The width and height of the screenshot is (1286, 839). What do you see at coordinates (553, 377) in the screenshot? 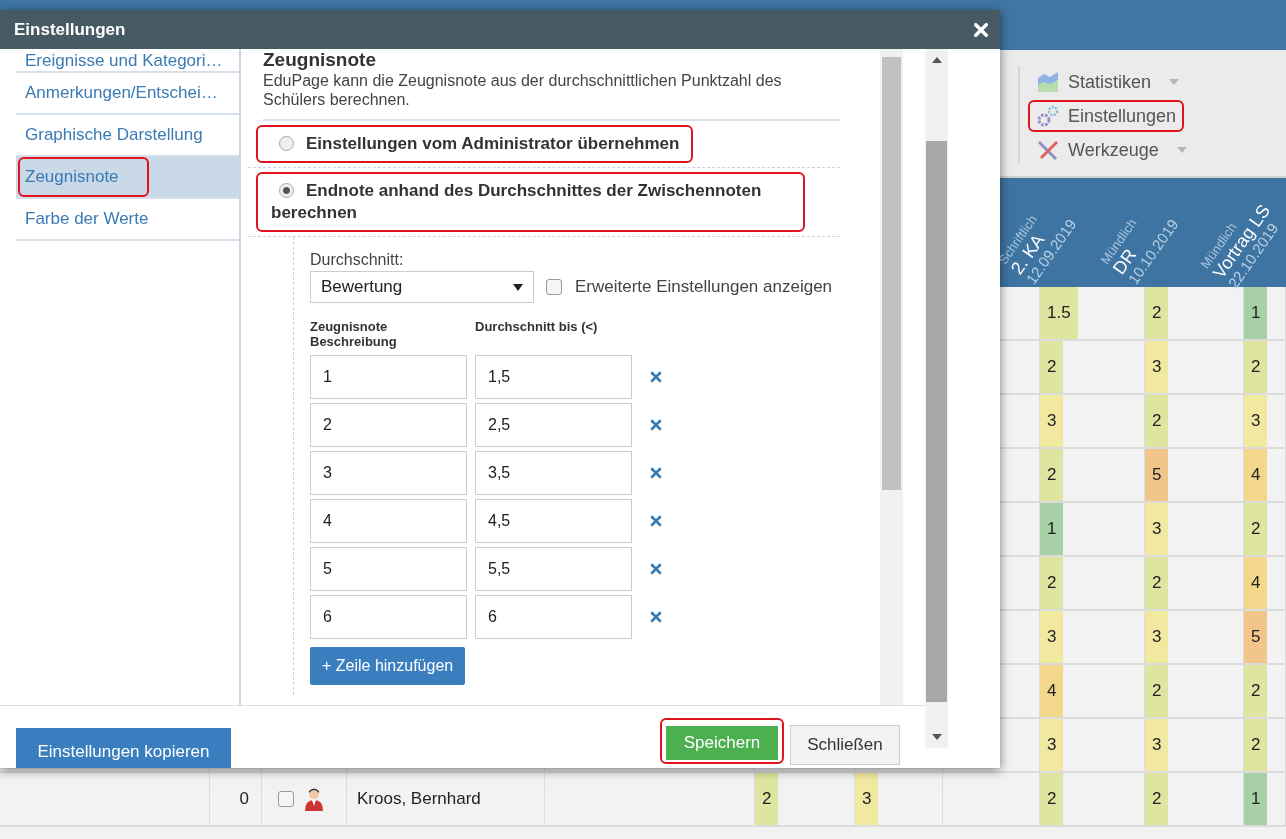
I see `average-input: 1,5` at bounding box center [553, 377].